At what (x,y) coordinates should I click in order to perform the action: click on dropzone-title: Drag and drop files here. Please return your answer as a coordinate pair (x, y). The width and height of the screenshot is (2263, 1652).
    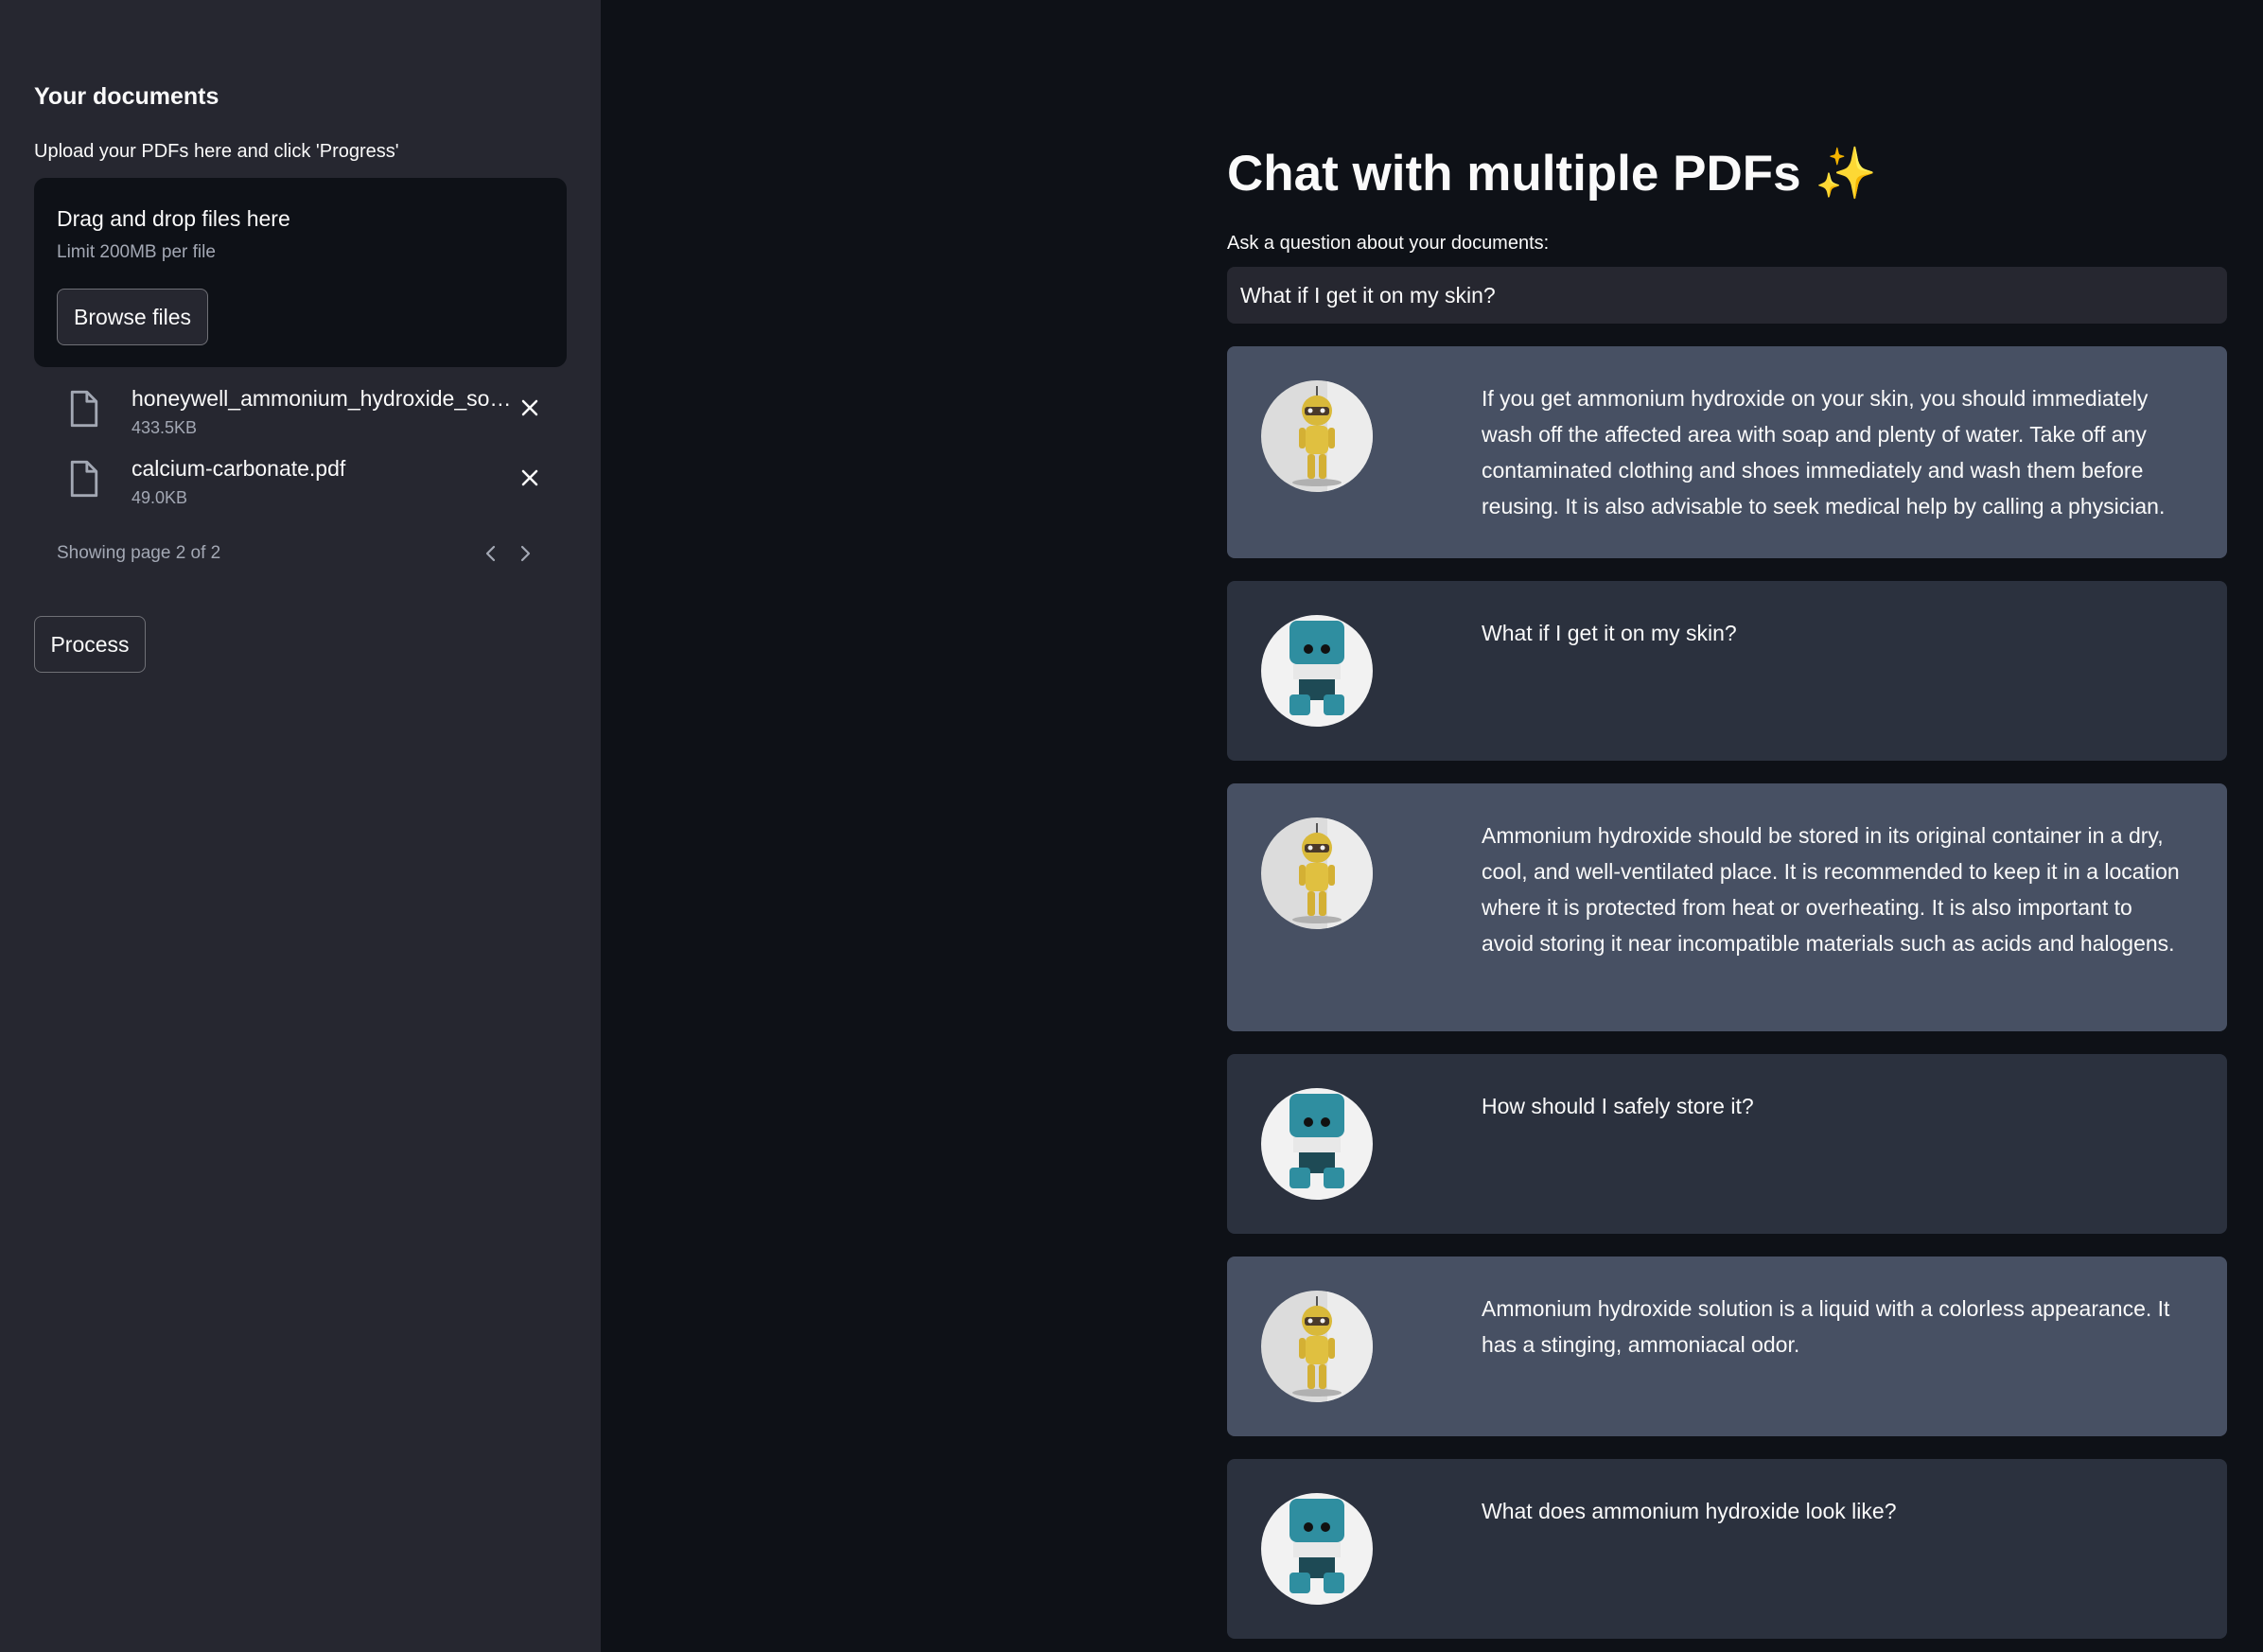
    Looking at the image, I should click on (173, 218).